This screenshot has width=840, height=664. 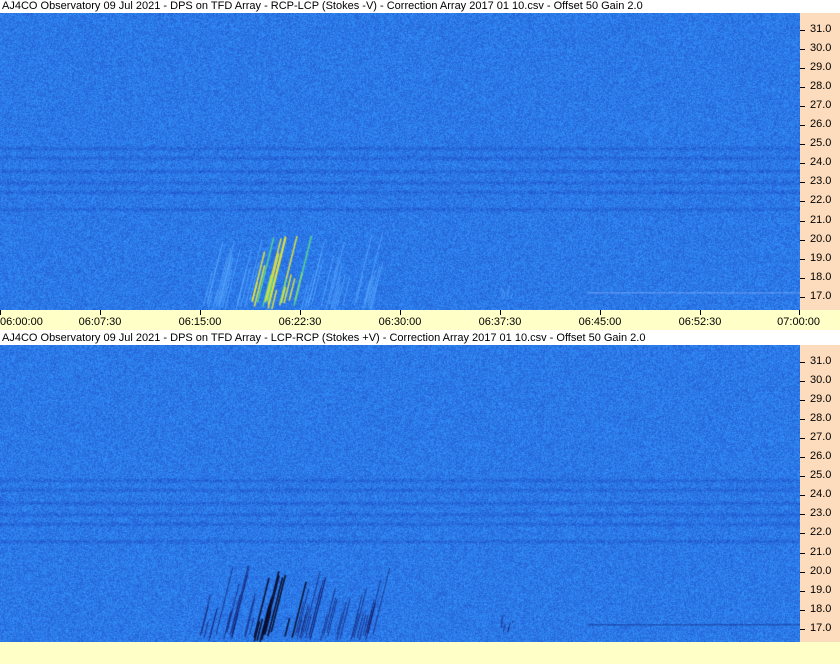 What do you see at coordinates (300, 322) in the screenshot?
I see `x-tick-label: 06:22:30` at bounding box center [300, 322].